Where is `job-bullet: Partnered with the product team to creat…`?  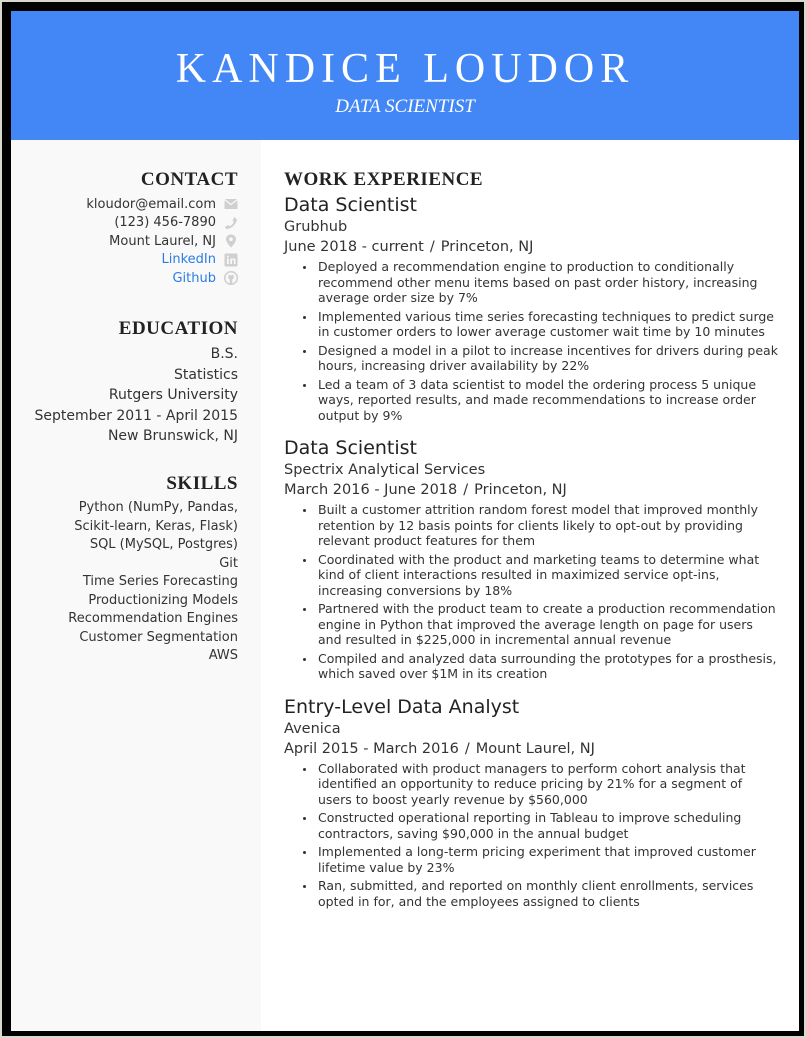 job-bullet: Partnered with the product team to creat… is located at coordinates (541, 624).